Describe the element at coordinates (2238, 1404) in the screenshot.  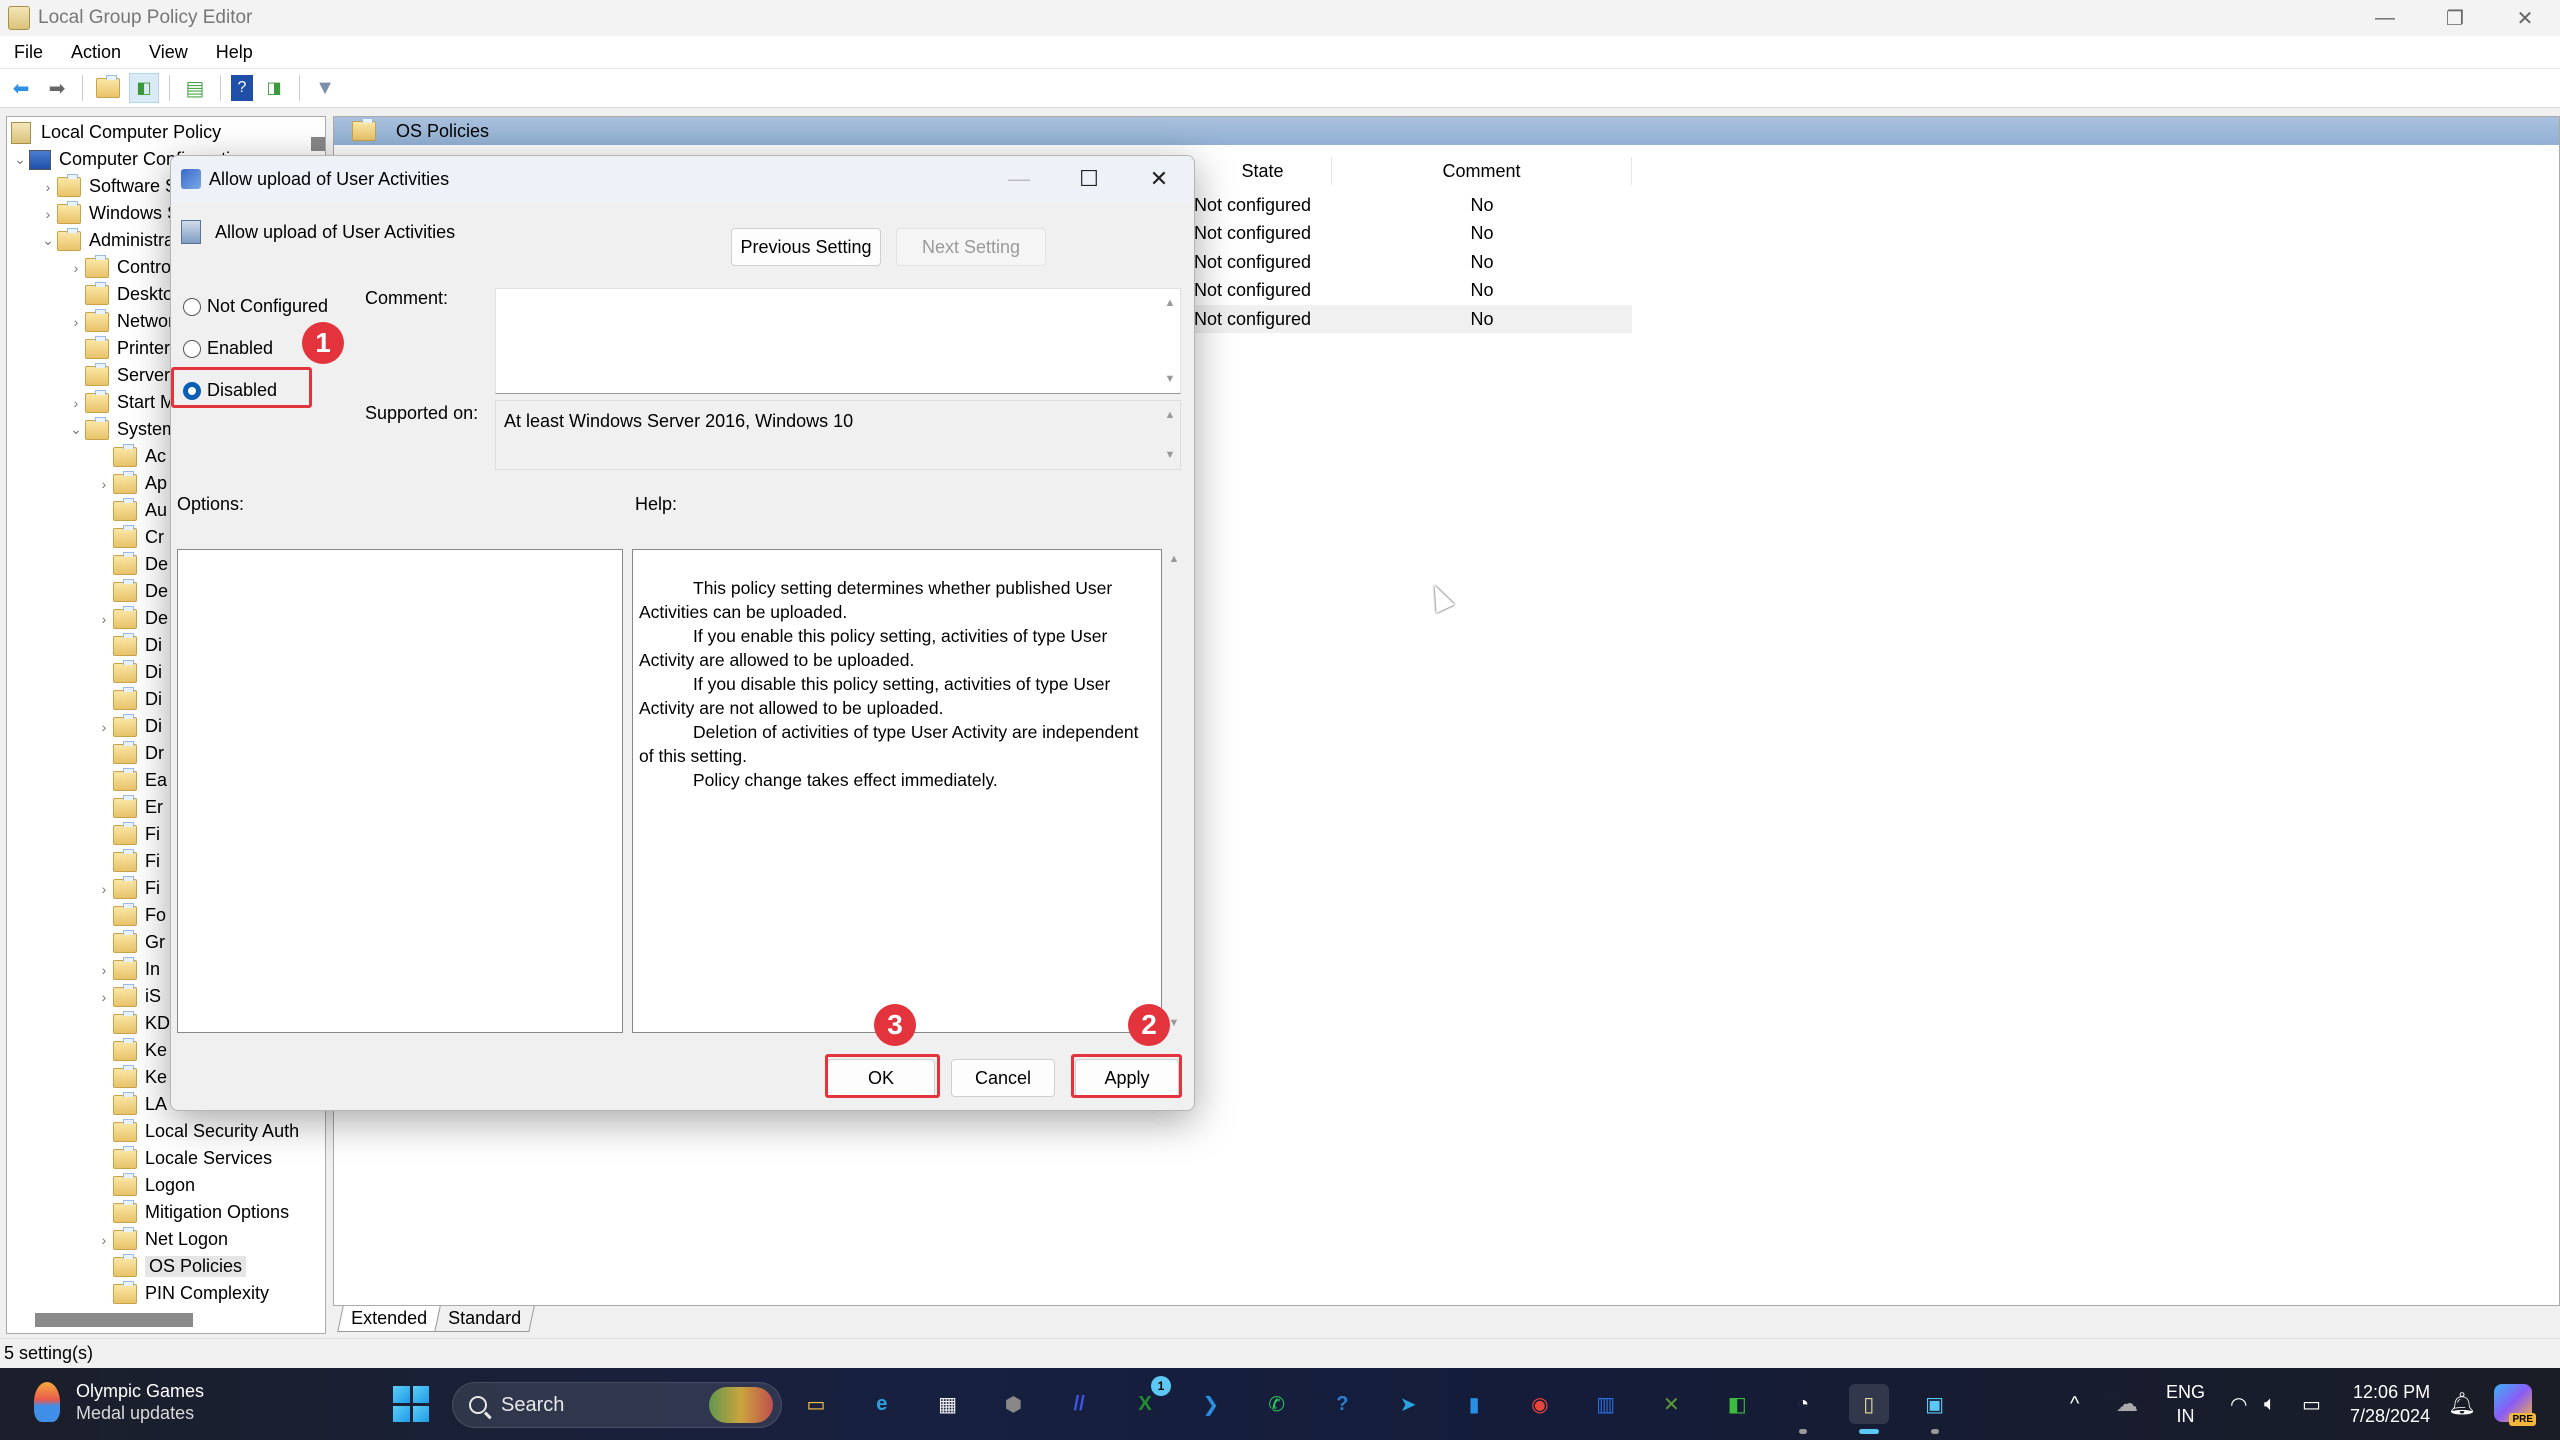
I see `wifi-icon: ◠` at that location.